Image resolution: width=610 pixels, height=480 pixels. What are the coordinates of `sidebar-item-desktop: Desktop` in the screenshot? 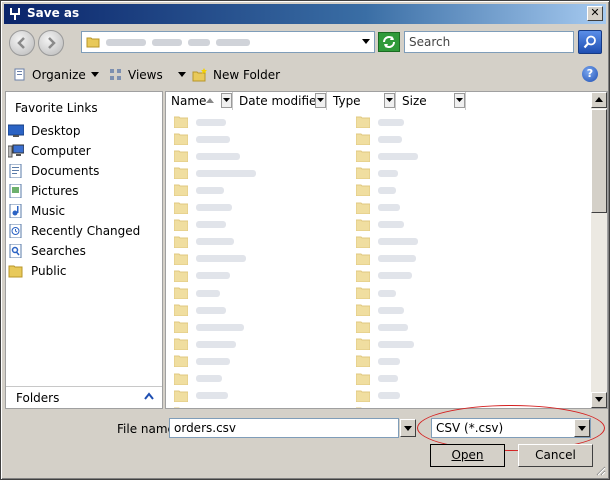 It's located at (84, 131).